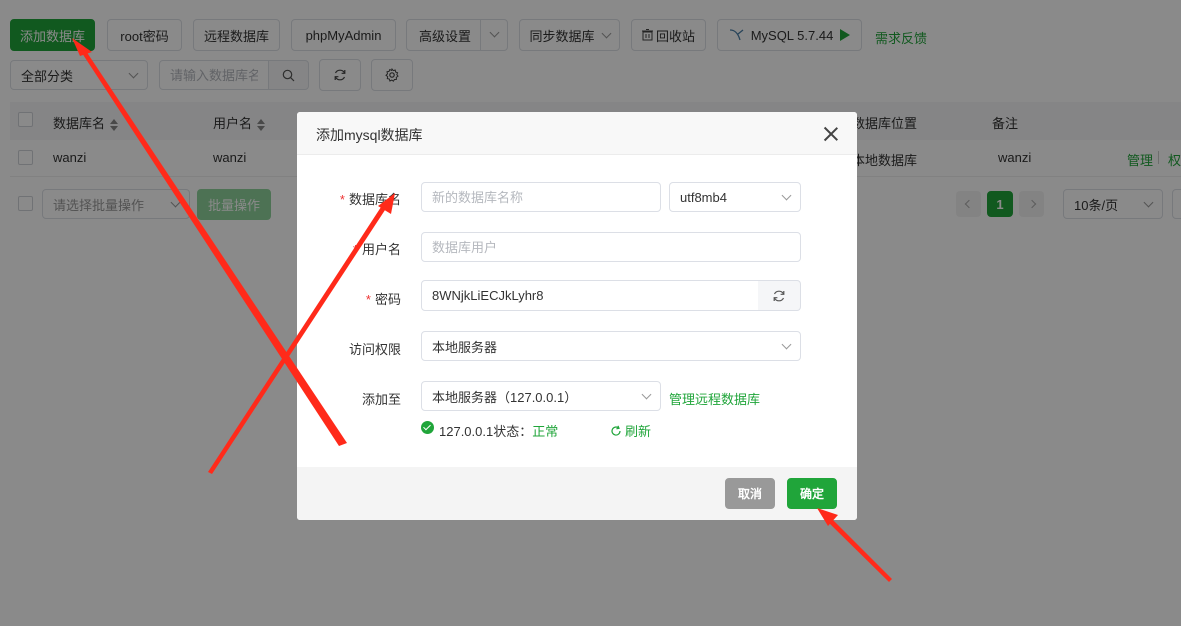 The width and height of the screenshot is (1181, 626). What do you see at coordinates (590, 295) in the screenshot?
I see `password-input` at bounding box center [590, 295].